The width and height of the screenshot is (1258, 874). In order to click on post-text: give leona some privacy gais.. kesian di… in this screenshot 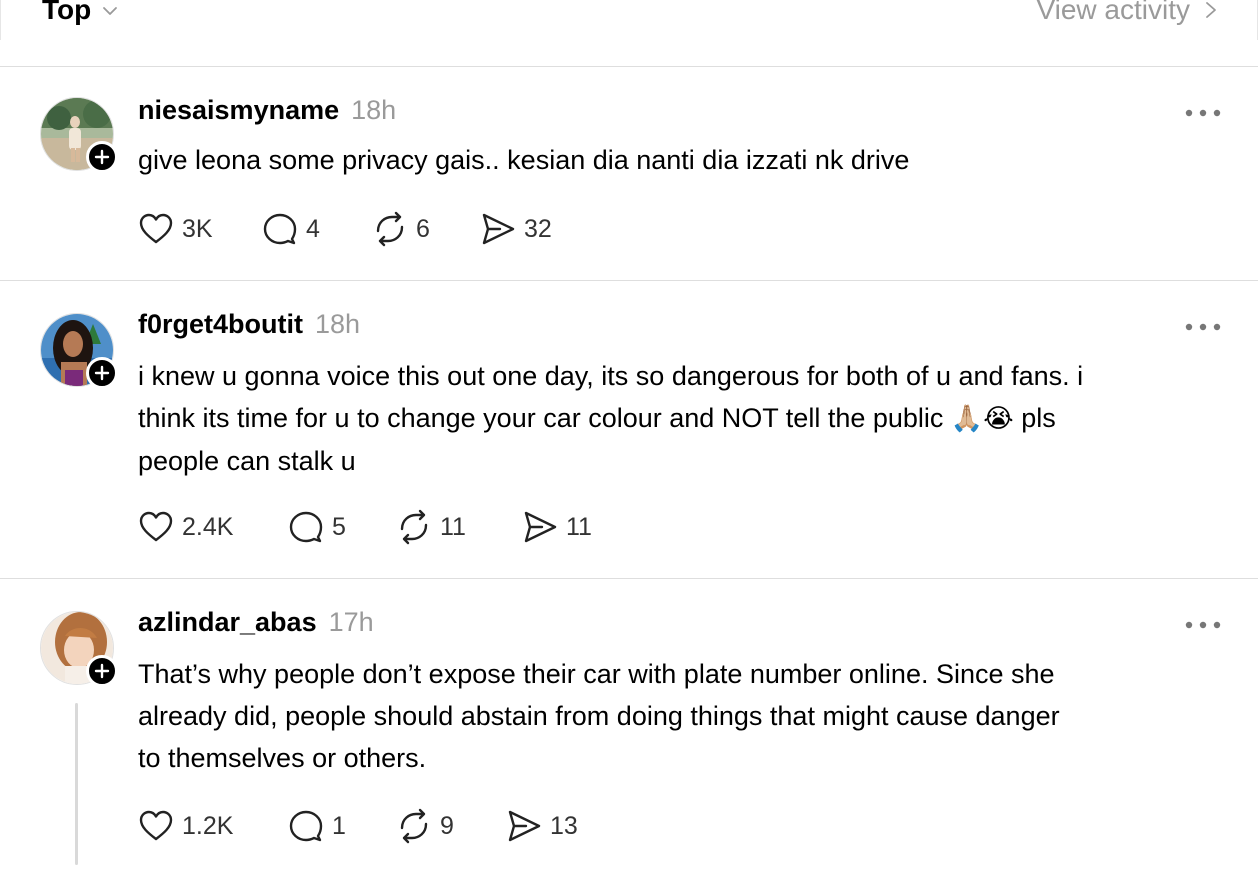, I will do `click(524, 160)`.